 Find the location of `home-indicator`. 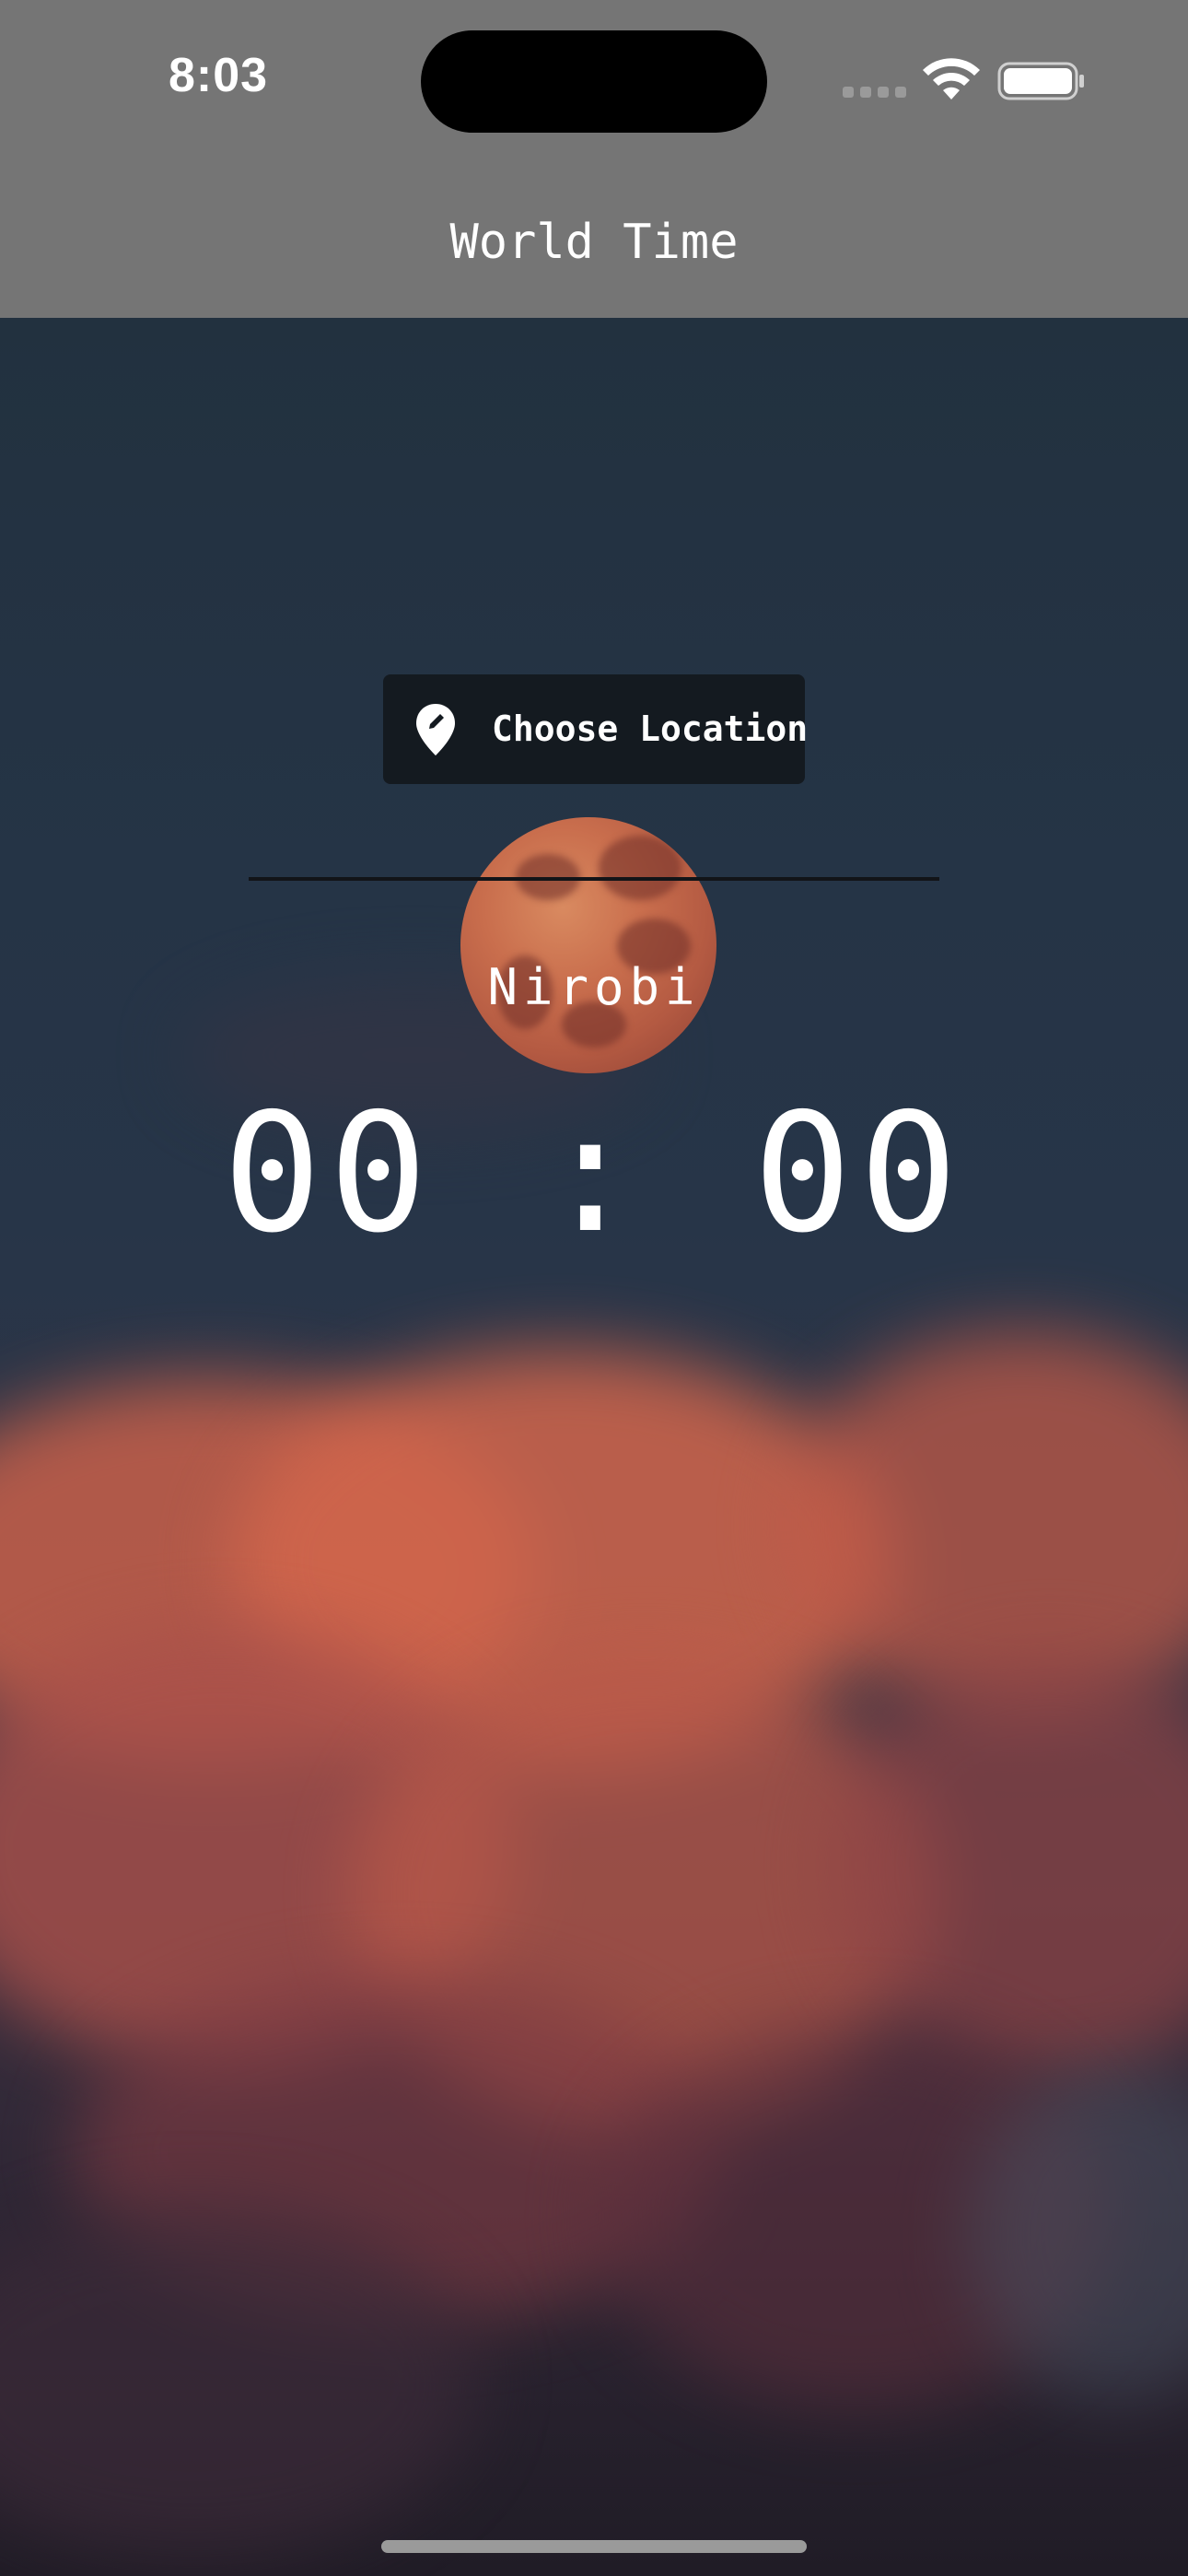

home-indicator is located at coordinates (594, 2546).